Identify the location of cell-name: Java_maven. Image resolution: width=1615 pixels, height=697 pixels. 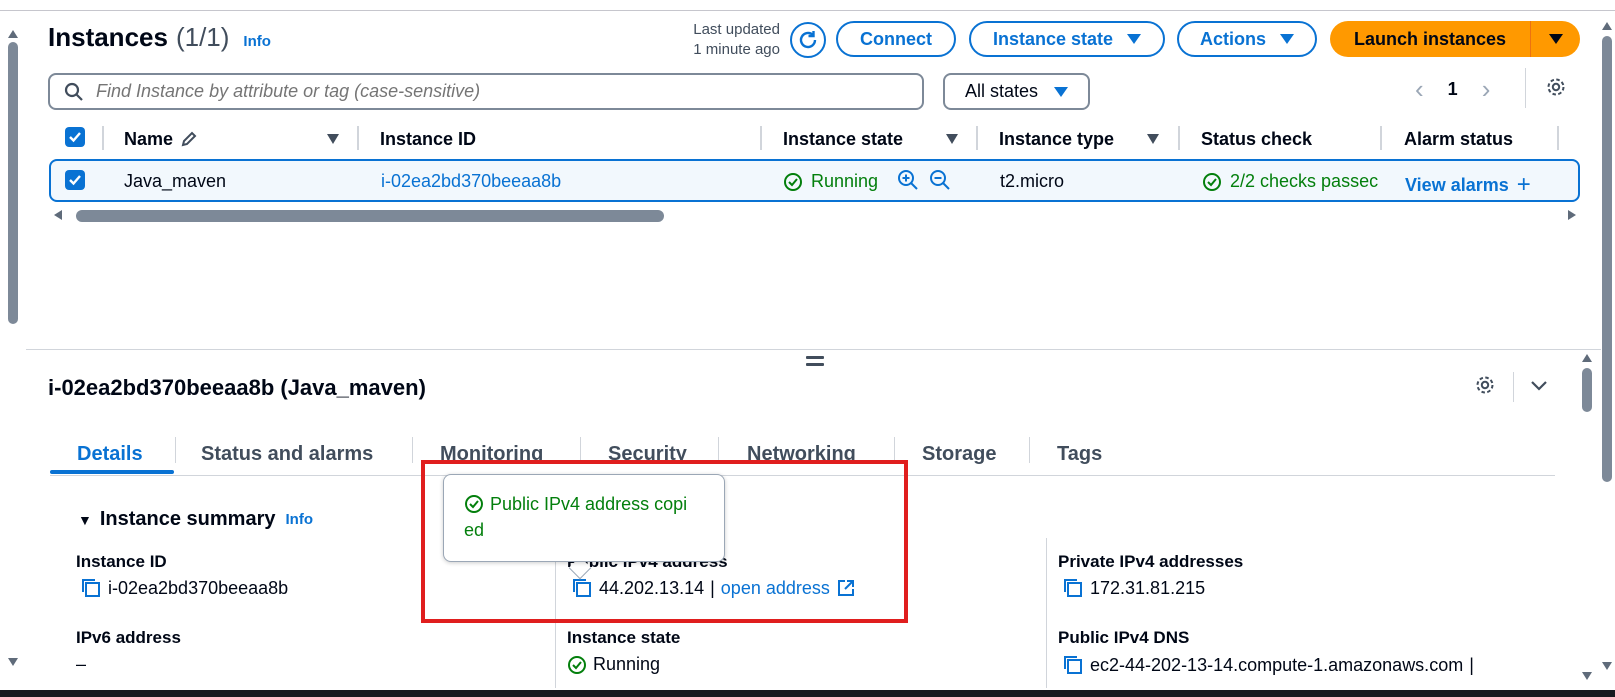
(175, 181).